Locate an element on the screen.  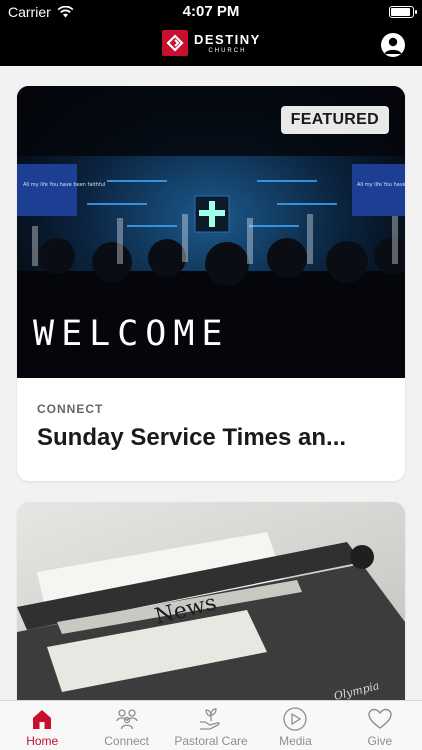
home-icon is located at coordinates (42, 719).